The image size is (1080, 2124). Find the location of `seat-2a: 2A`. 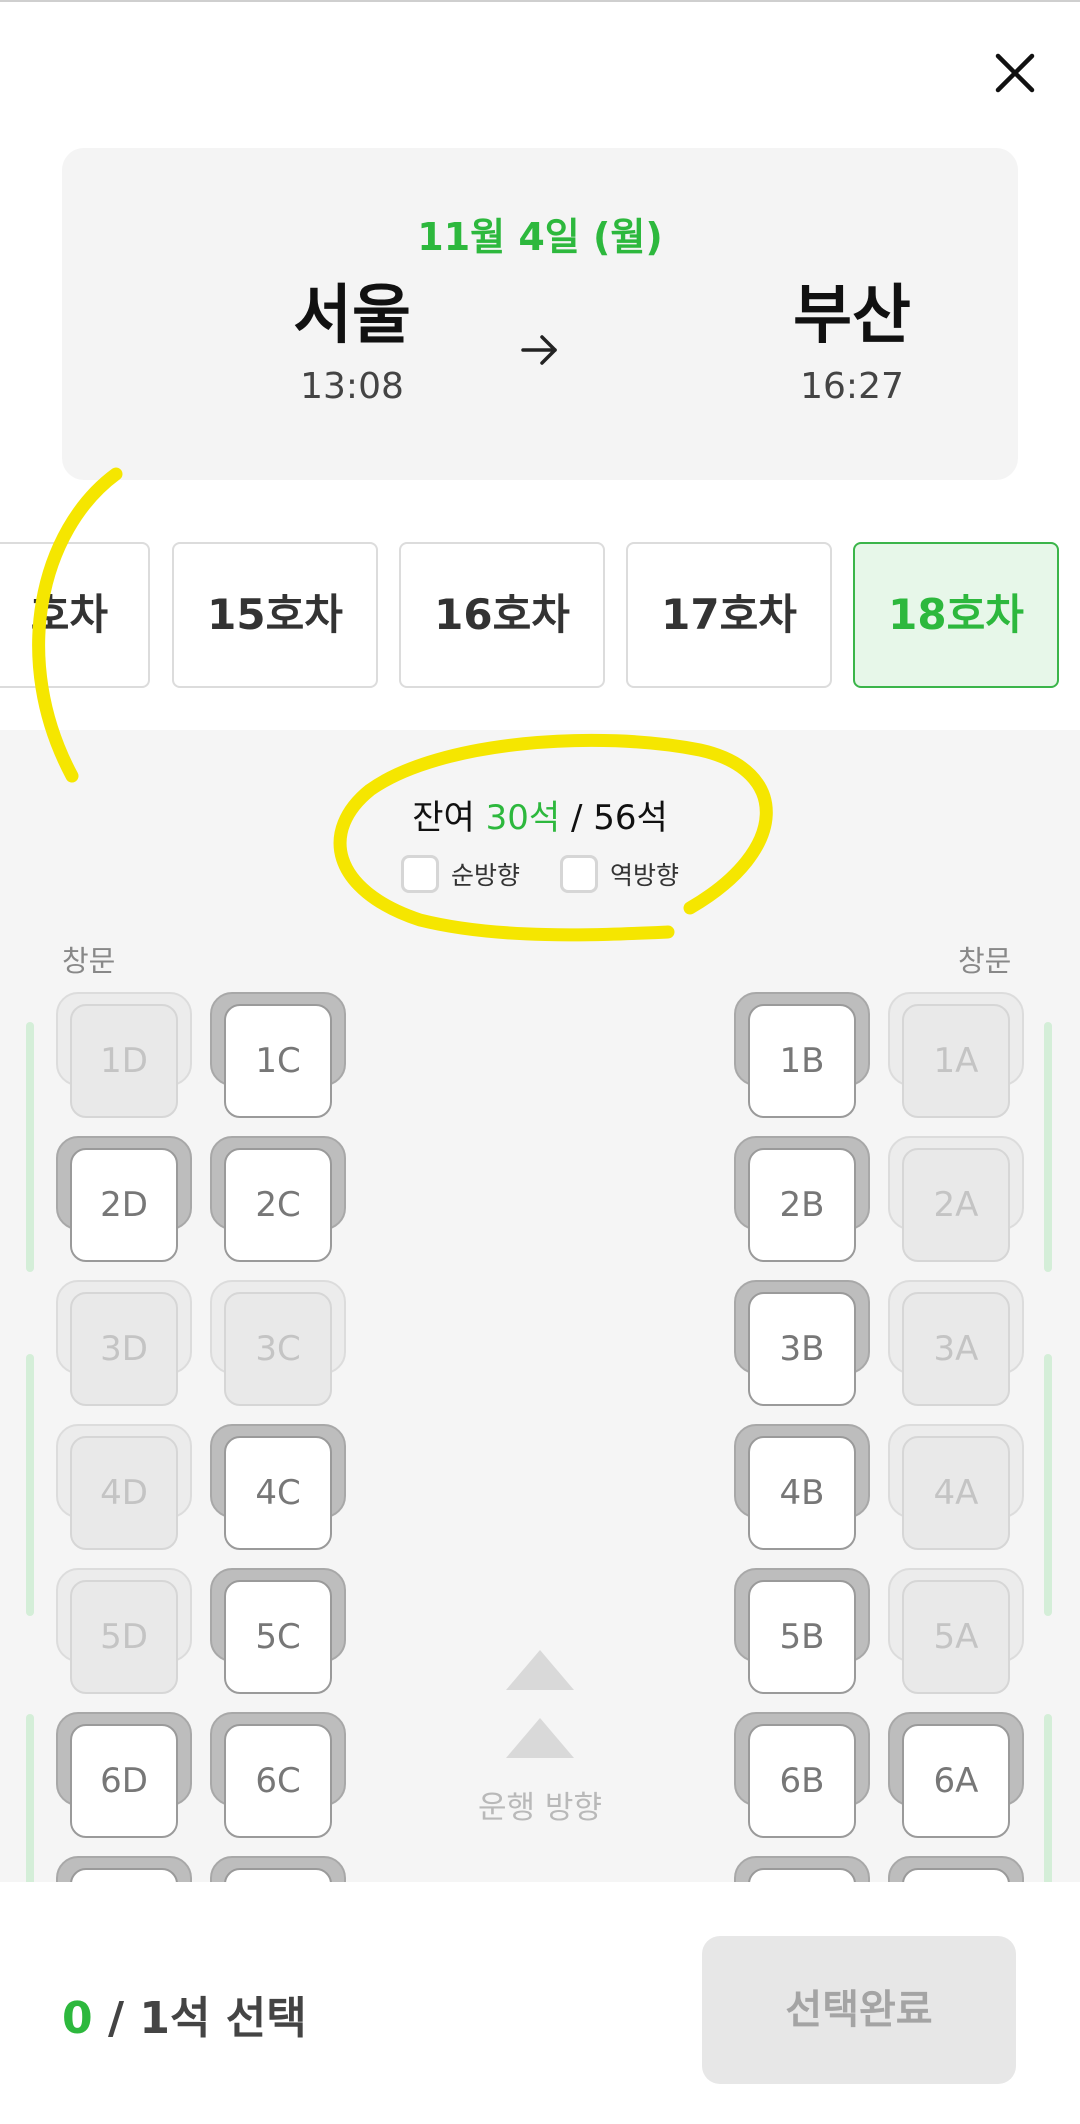

seat-2a: 2A is located at coordinates (956, 1200).